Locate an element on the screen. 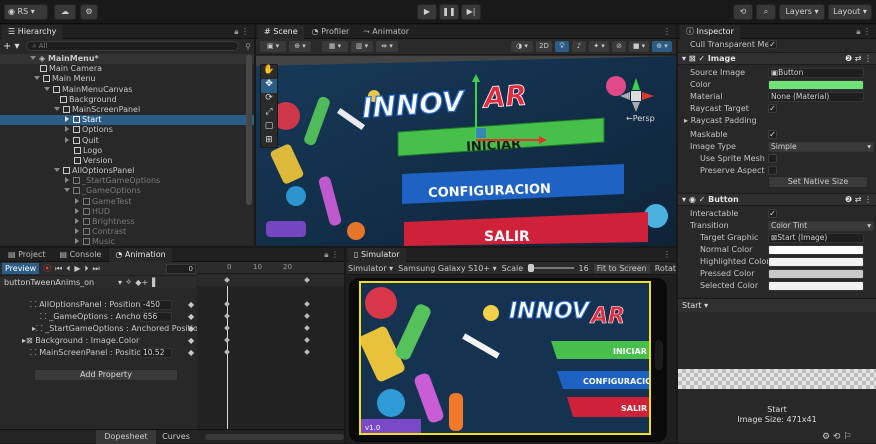  tree-item-mainmenu-scene: ◈ MainMenu* is located at coordinates (127, 59).